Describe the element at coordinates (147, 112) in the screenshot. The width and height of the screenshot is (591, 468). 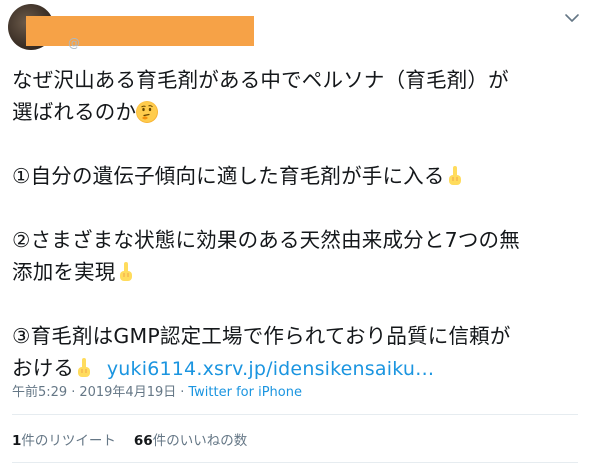
I see `thinking-face-emoji-icon` at that location.